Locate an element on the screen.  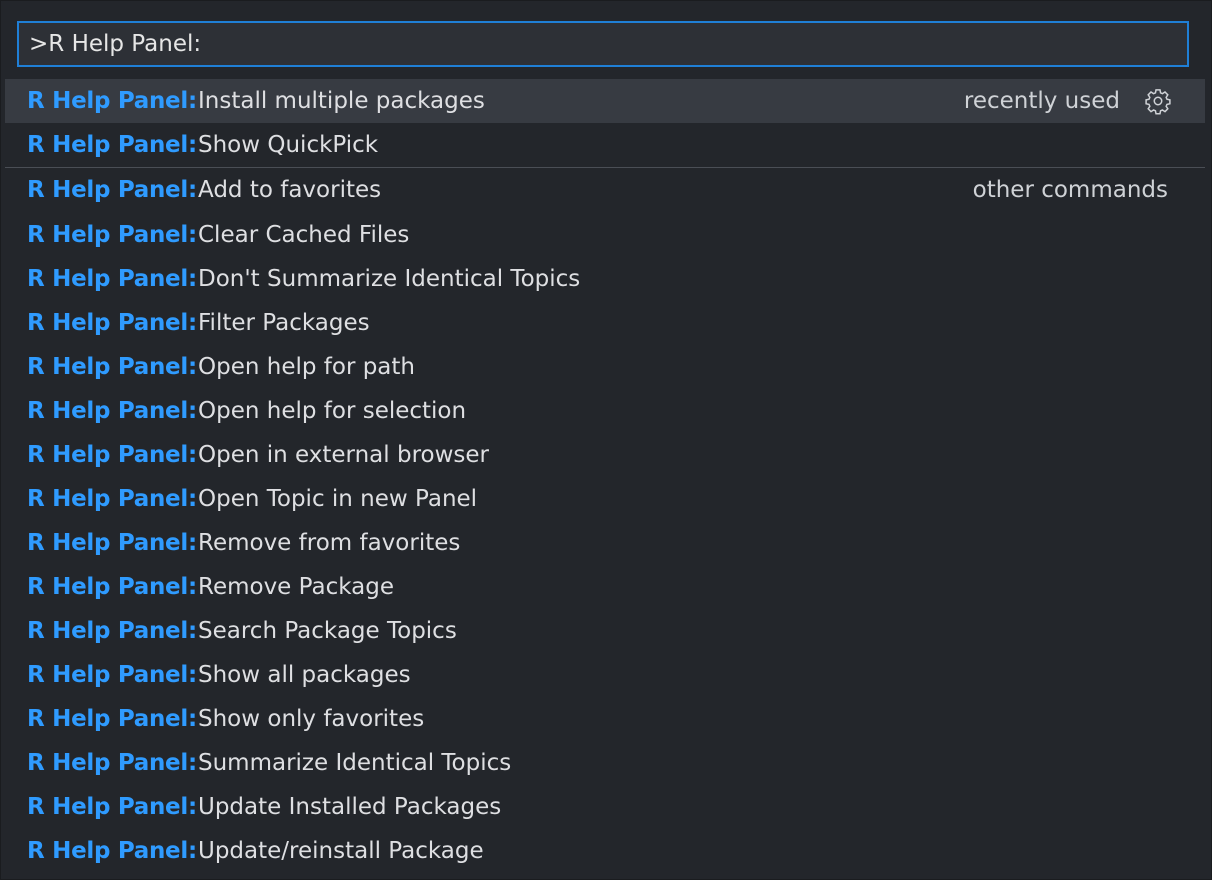
command-label: Search Package Topics is located at coordinates (327, 631).